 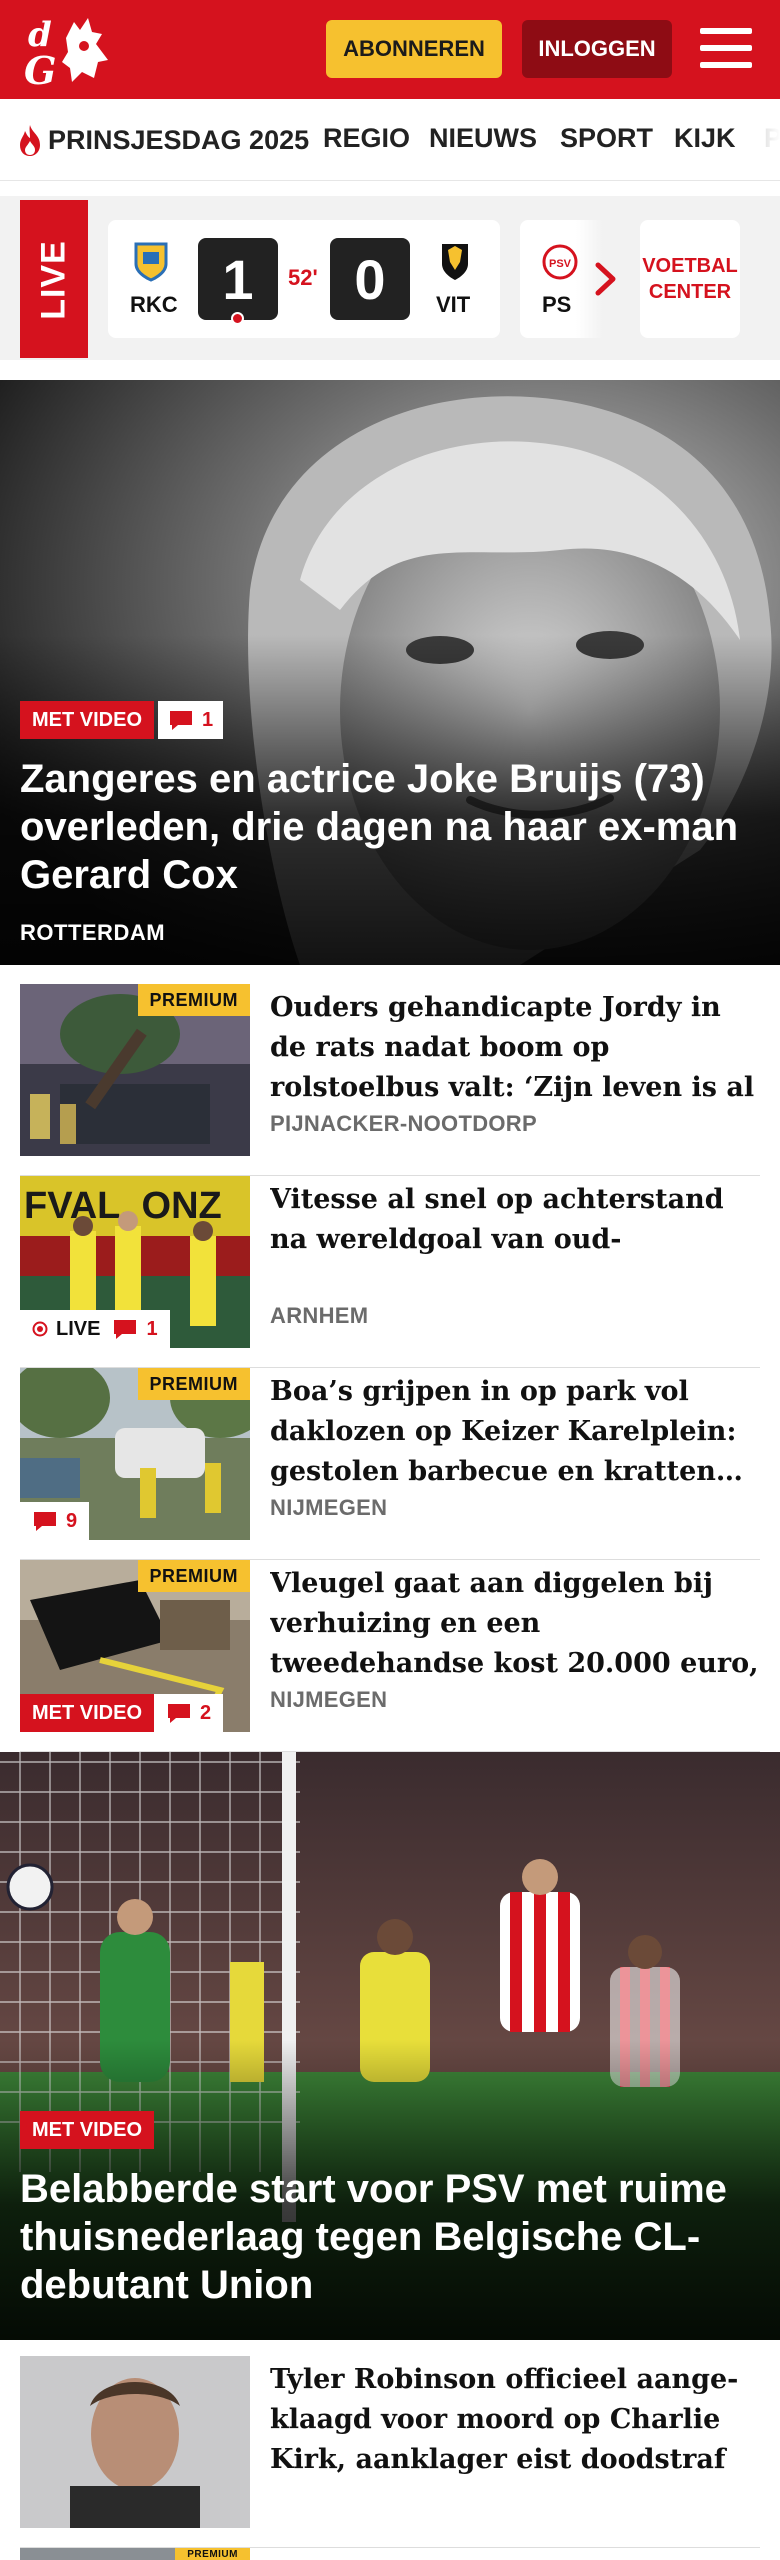 I want to click on article-location: ARNHEM, so click(x=319, y=1315).